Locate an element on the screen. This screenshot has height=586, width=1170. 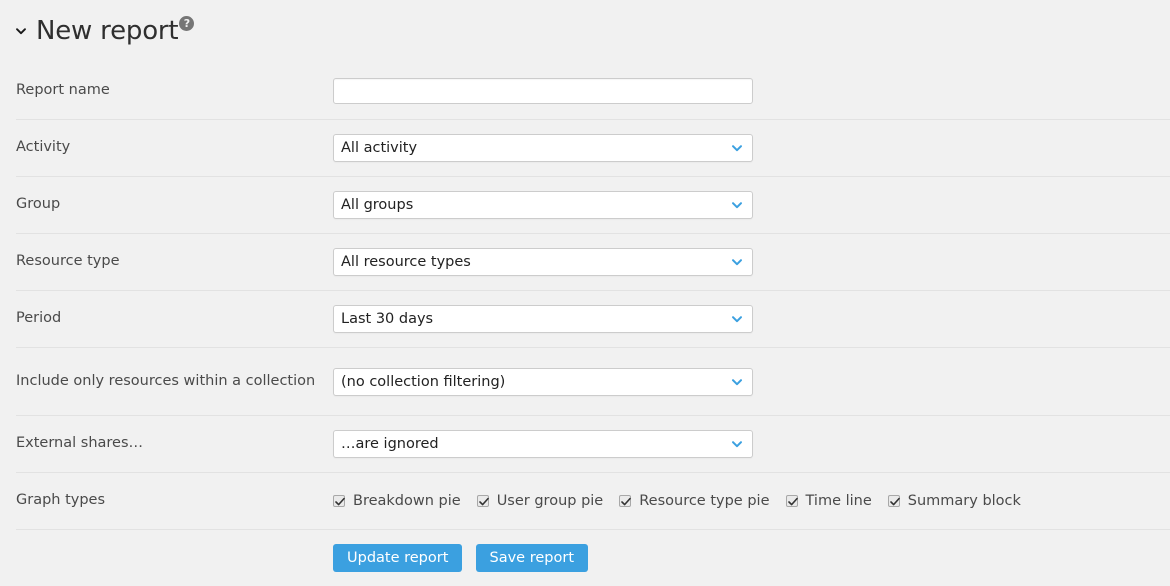
resource-type-select: All resource types is located at coordinates (543, 262).